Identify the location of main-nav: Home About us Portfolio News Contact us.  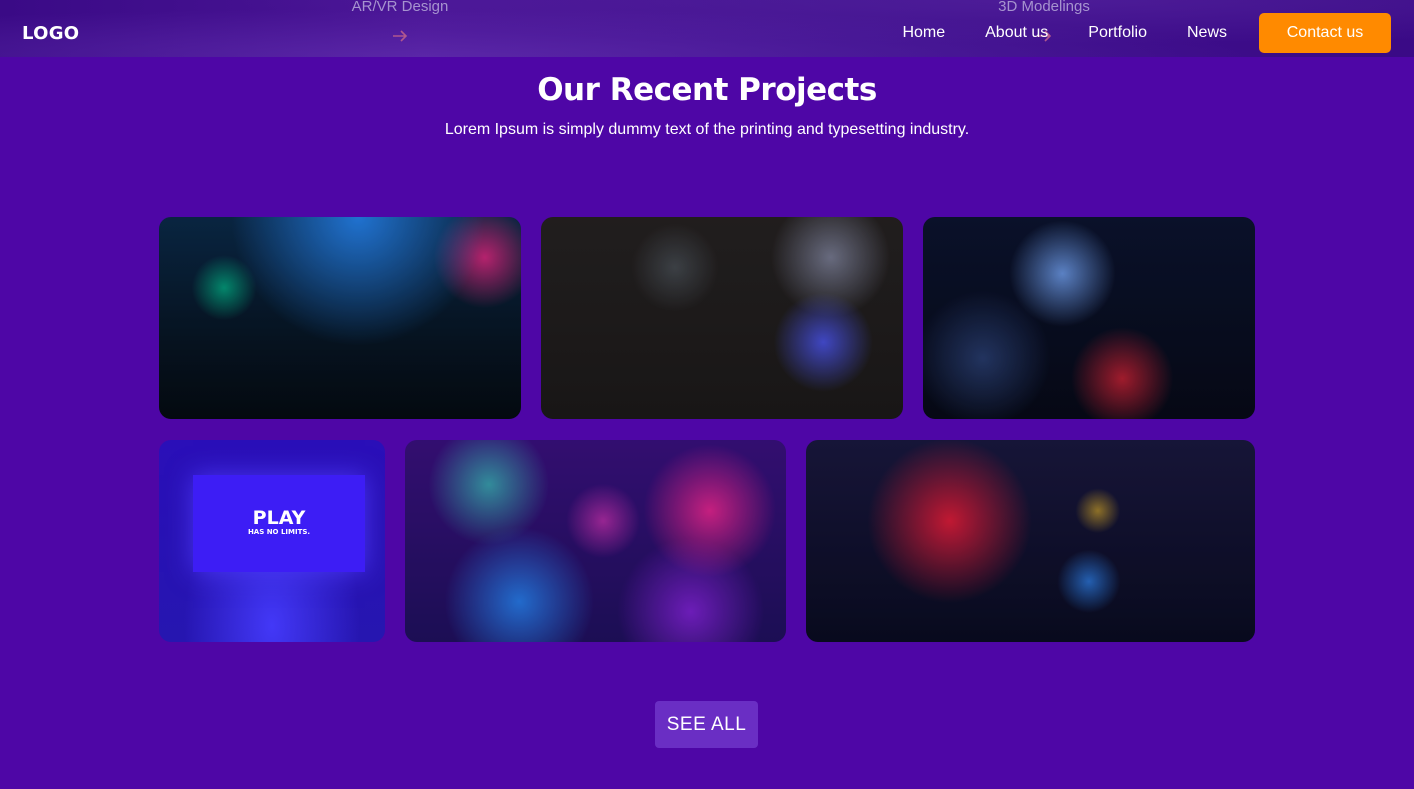
(1146, 33).